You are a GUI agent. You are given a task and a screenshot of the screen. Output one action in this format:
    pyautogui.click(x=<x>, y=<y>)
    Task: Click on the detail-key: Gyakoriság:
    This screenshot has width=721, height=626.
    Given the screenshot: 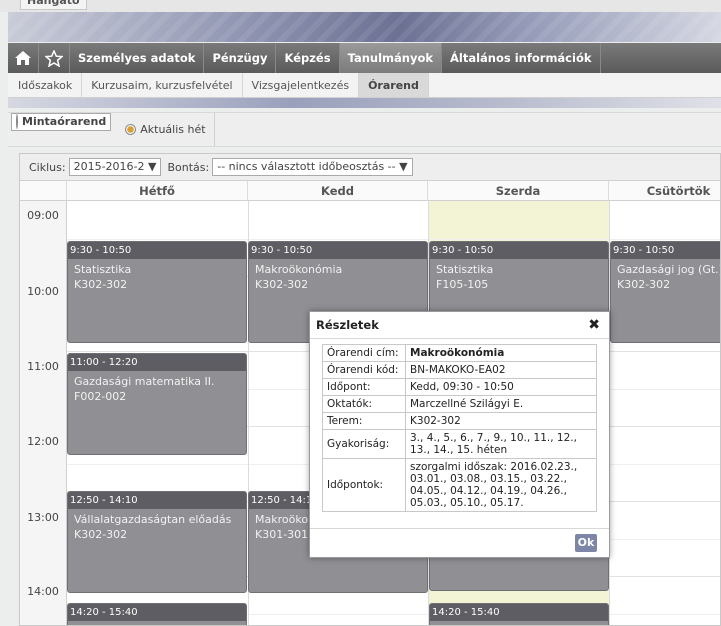 What is the action you would take?
    pyautogui.click(x=364, y=444)
    